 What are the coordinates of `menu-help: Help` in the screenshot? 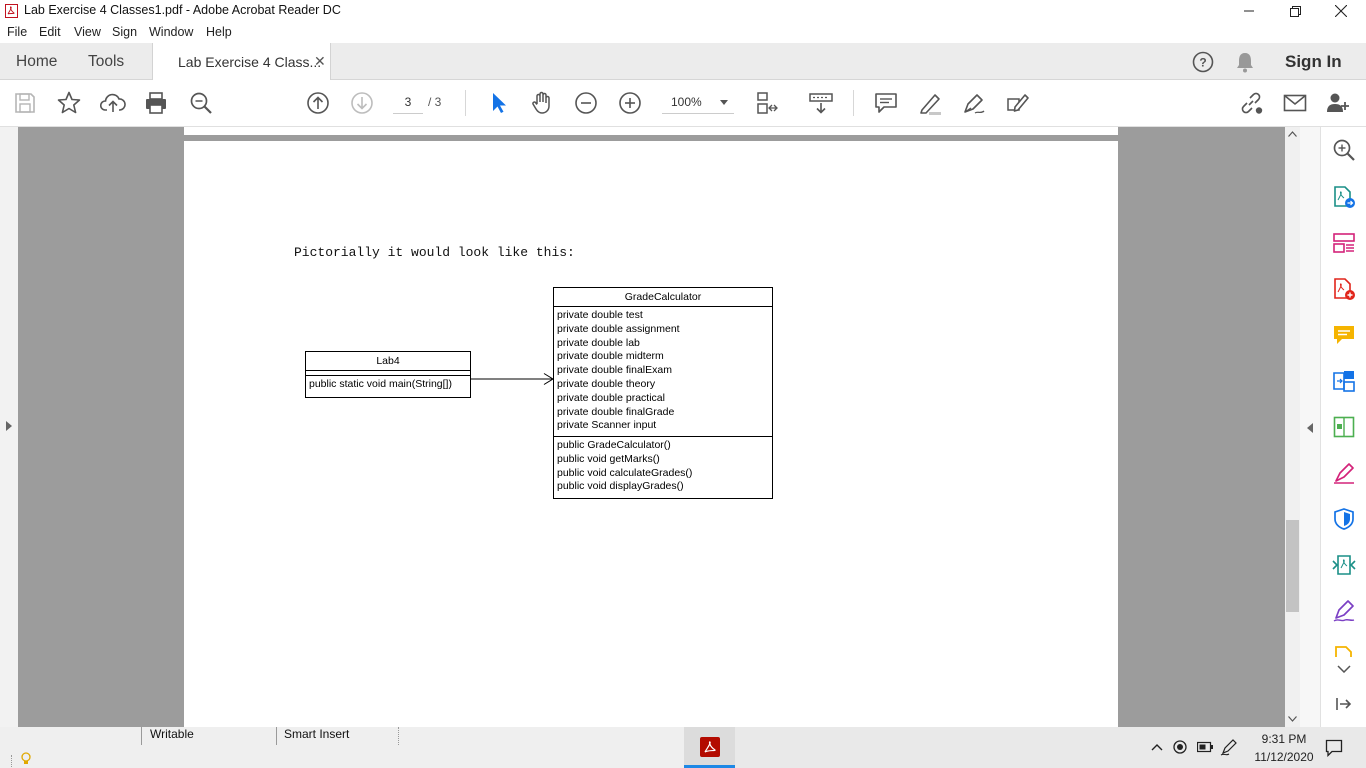 It's located at (219, 32).